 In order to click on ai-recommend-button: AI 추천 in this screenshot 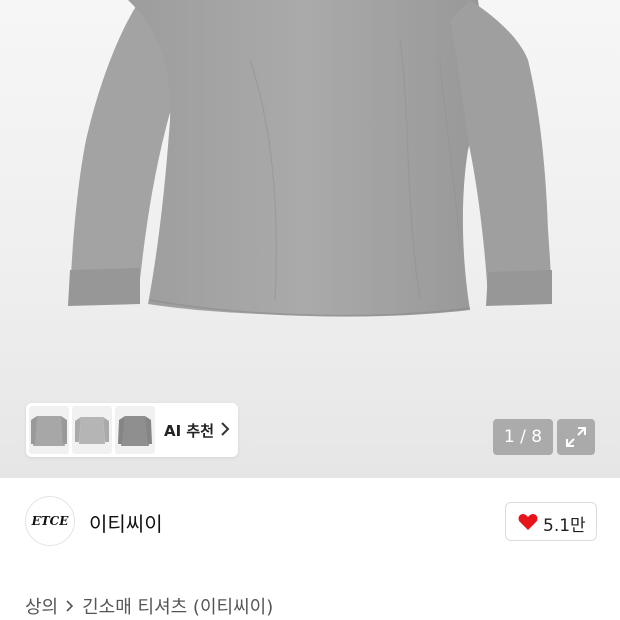, I will do `click(132, 430)`.